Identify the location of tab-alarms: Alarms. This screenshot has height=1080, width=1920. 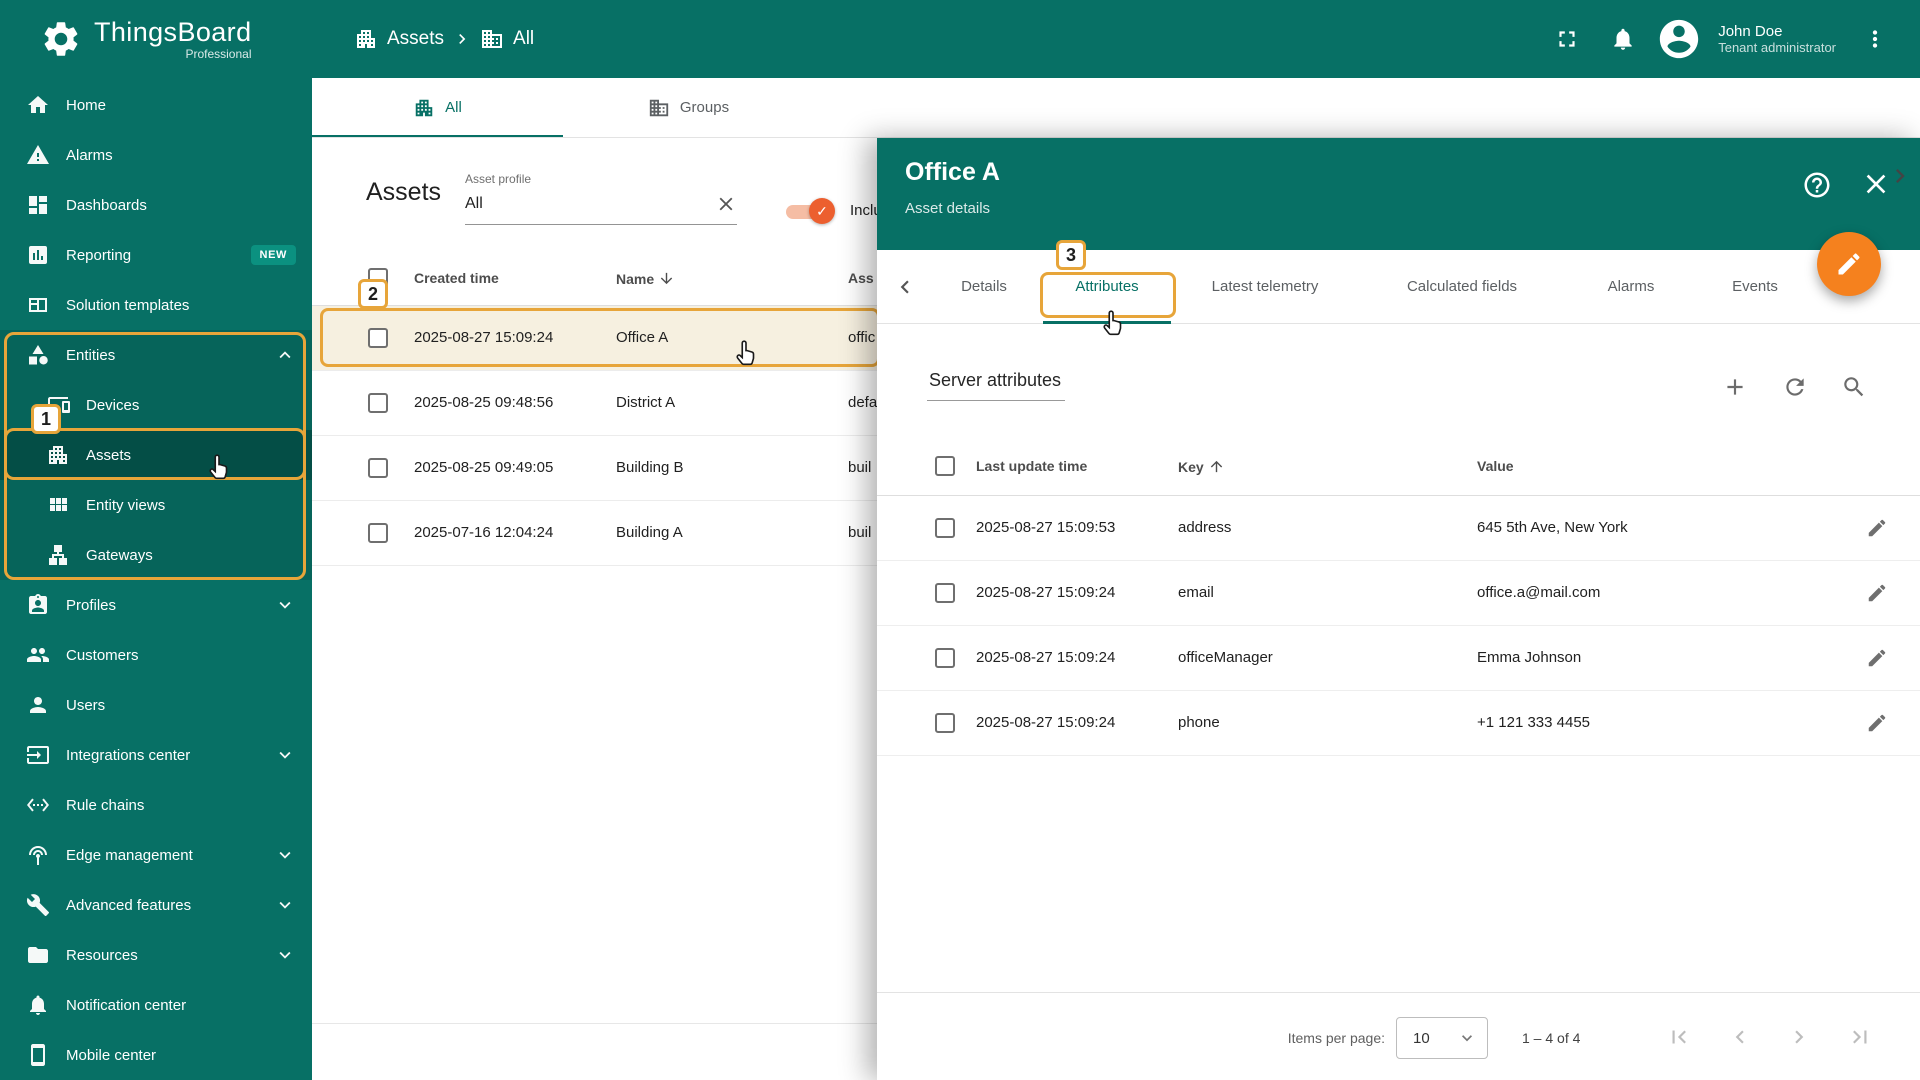
(1631, 287).